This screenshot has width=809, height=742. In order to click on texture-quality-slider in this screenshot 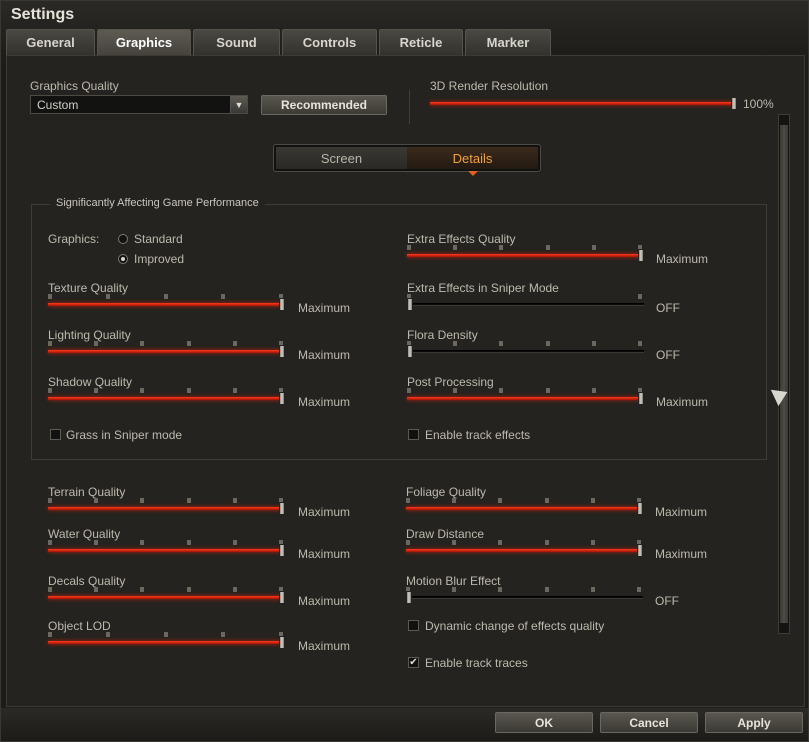, I will do `click(166, 302)`.